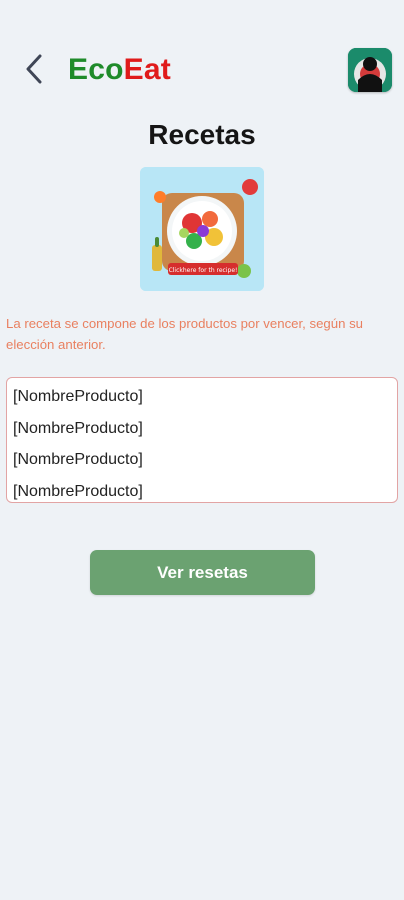 This screenshot has height=900, width=404. I want to click on user-avatar-button, so click(370, 70).